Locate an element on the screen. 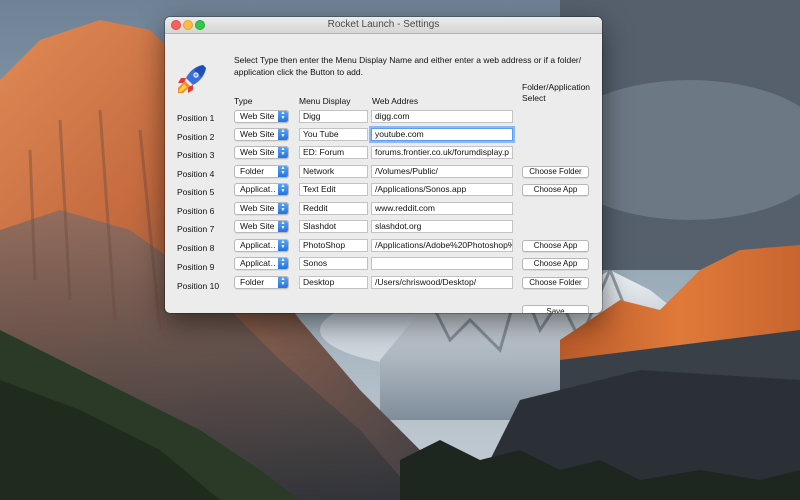  web-address-field: /Users/chriswood/Desktop/ is located at coordinates (442, 282).